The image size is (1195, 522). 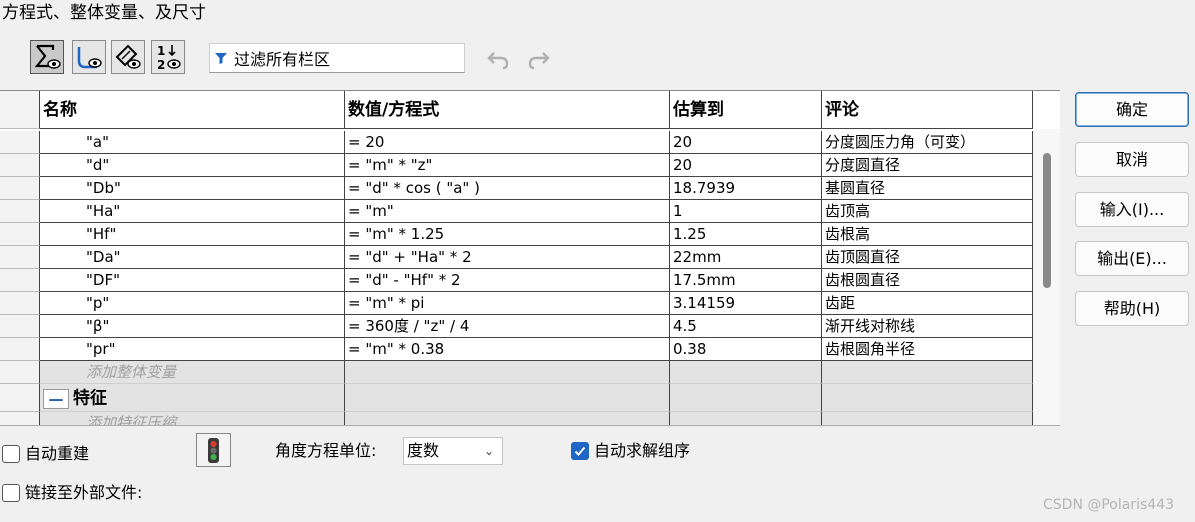 What do you see at coordinates (47, 57) in the screenshot?
I see `sigma-eye-icon` at bounding box center [47, 57].